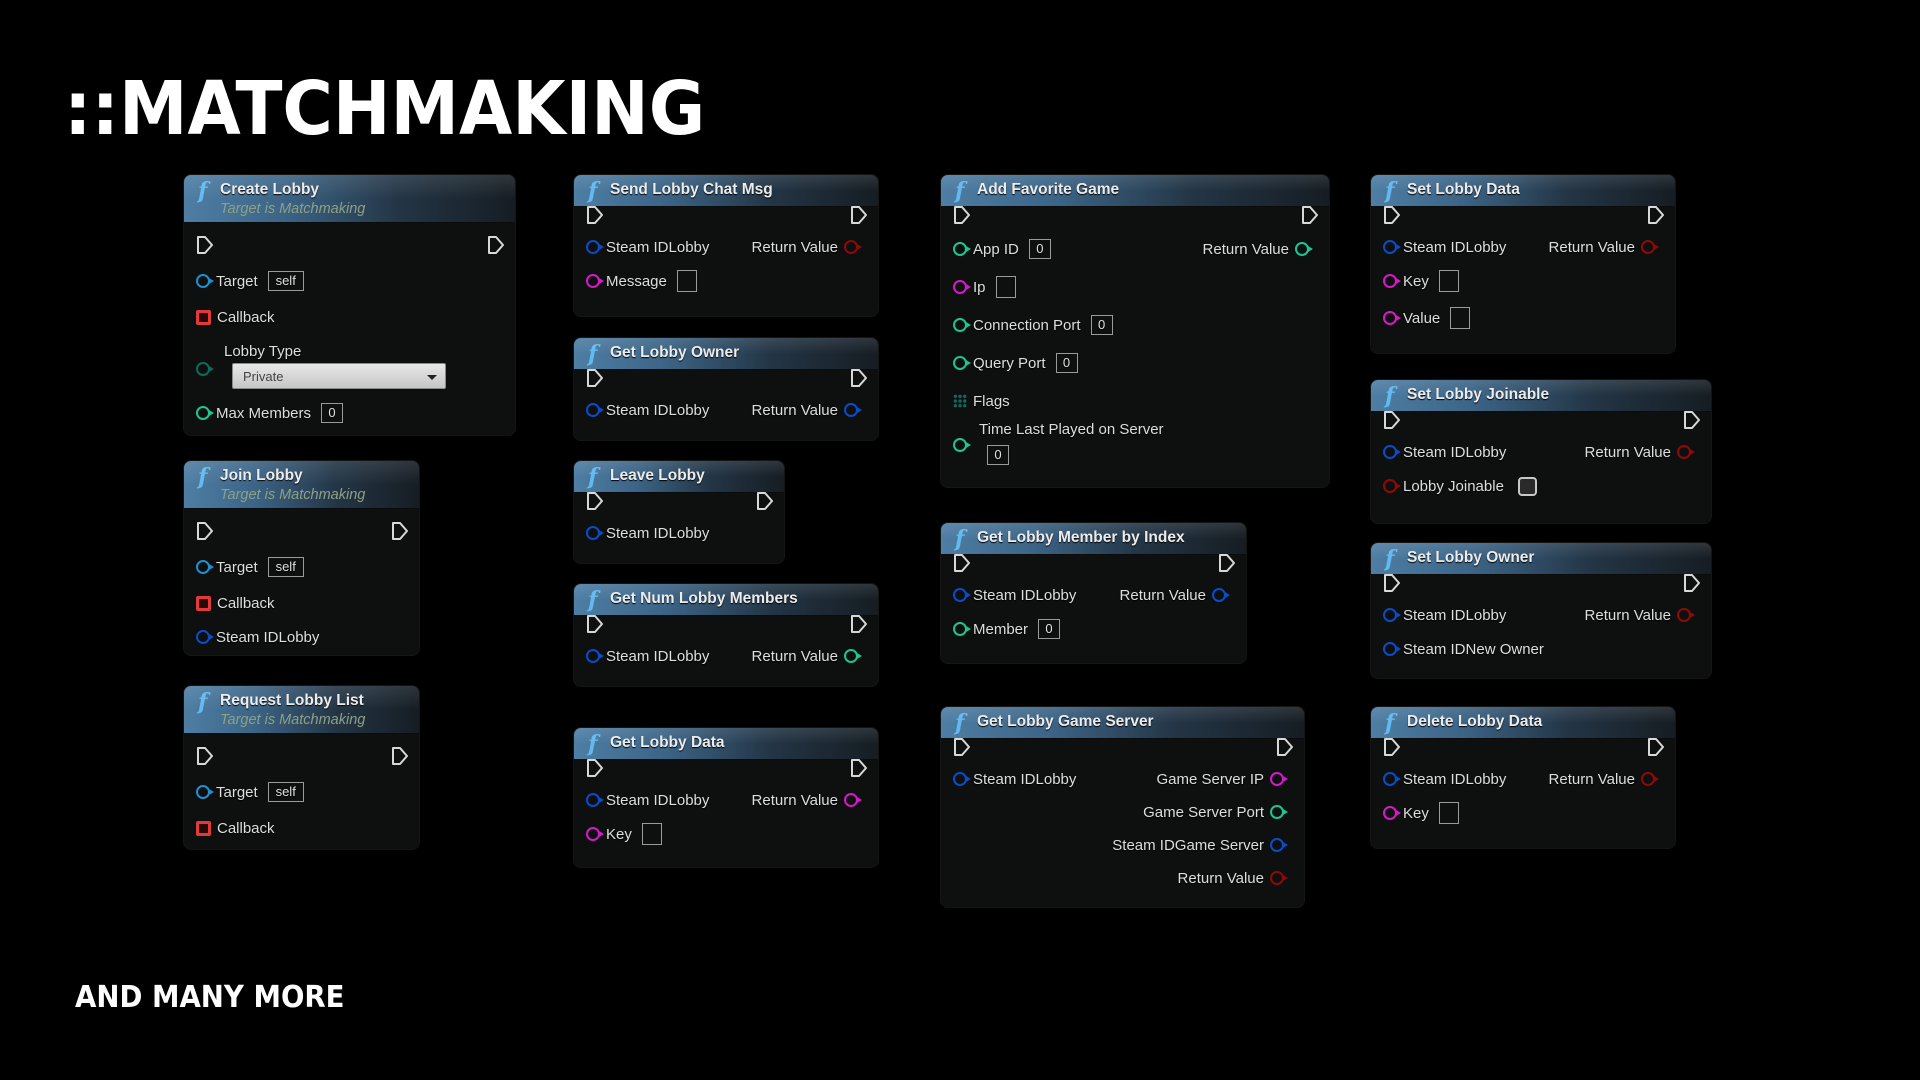  I want to click on input-value: Value, so click(1427, 318).